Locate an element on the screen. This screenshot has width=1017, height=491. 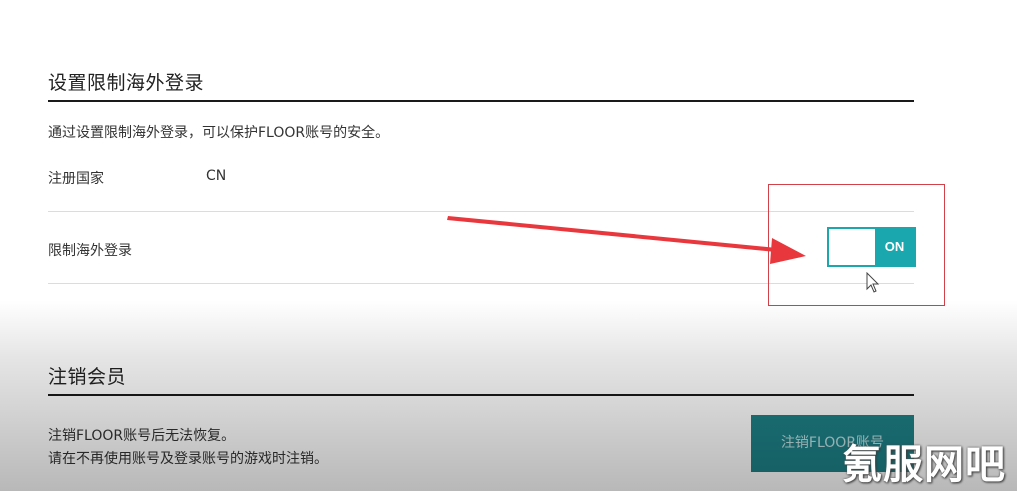
mouse-pointer-icon is located at coordinates (873, 282).